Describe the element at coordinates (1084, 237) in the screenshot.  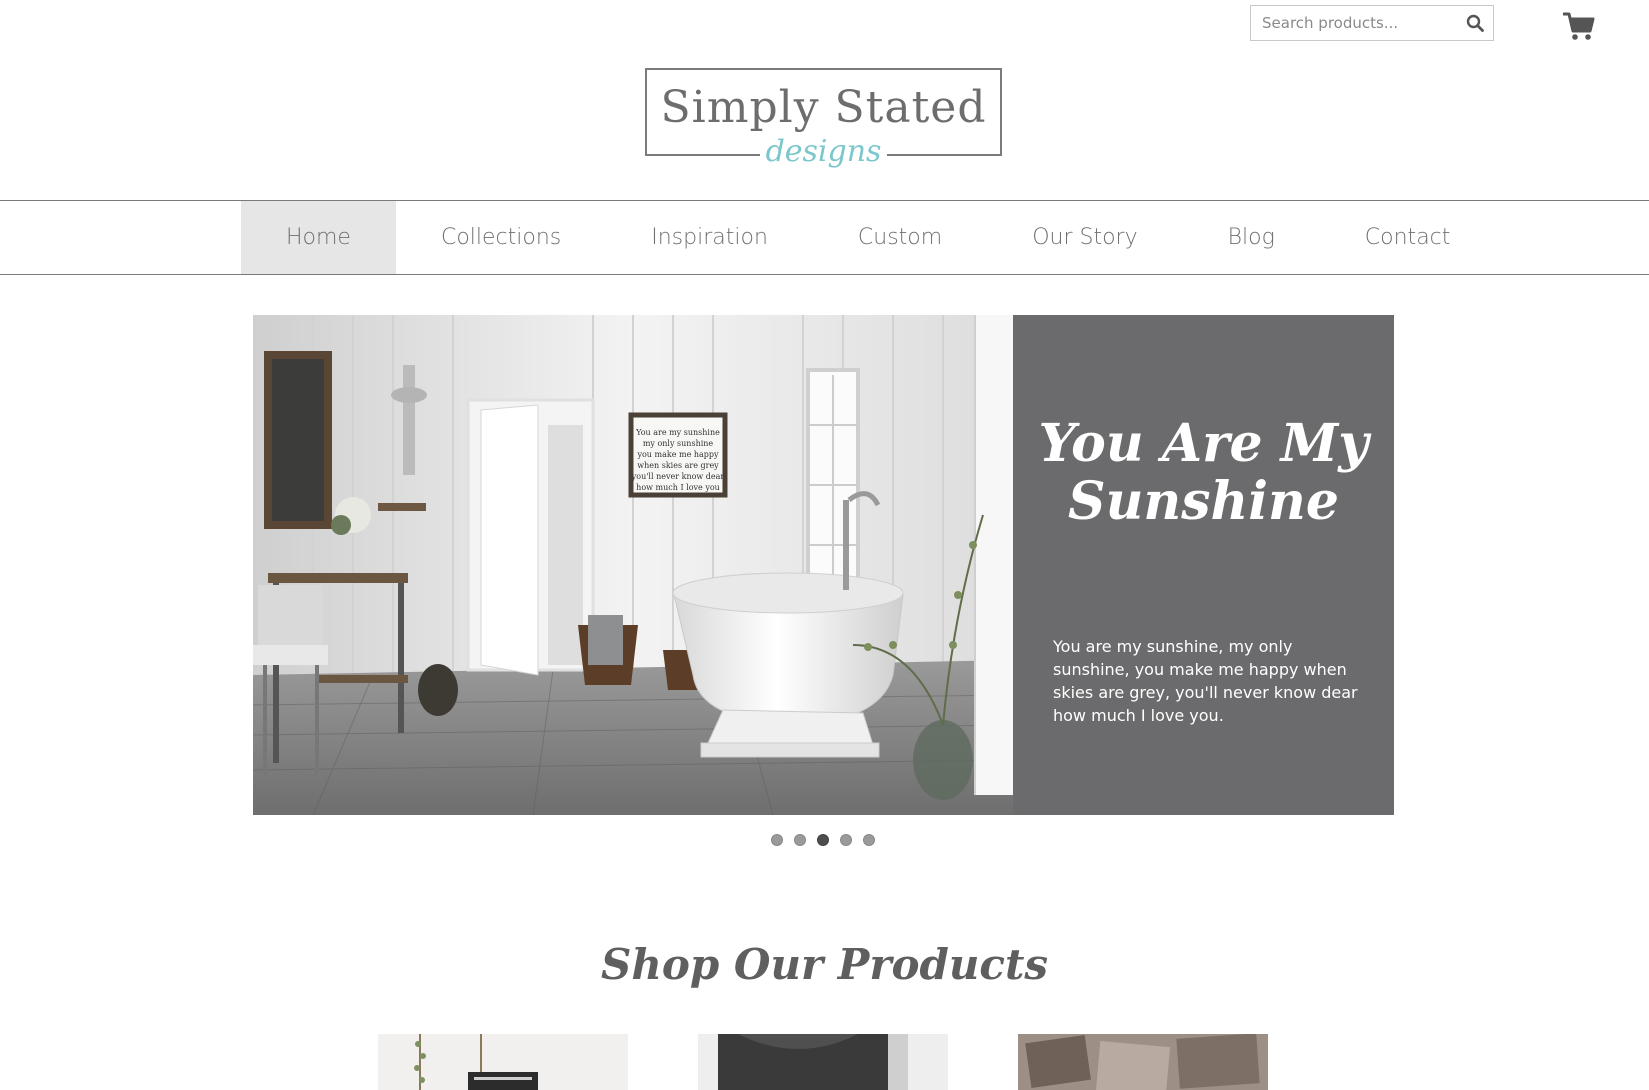
I see `nav-item-our-story: Our Story` at that location.